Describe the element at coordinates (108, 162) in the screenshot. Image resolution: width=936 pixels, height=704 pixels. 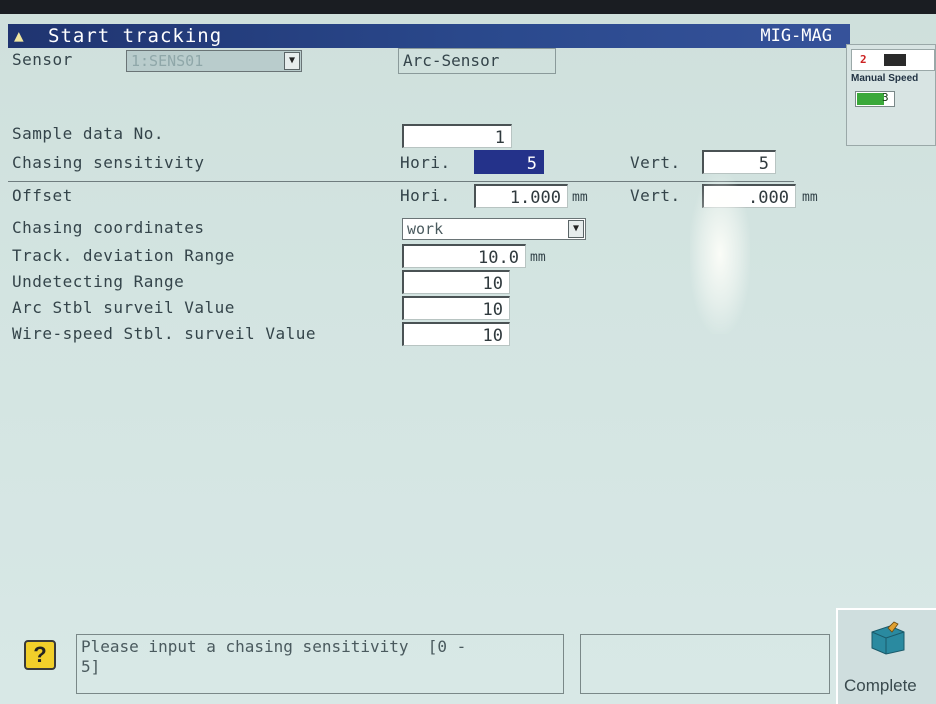
I see `chasing-sensitivity-label: Chasing sensitivity` at that location.